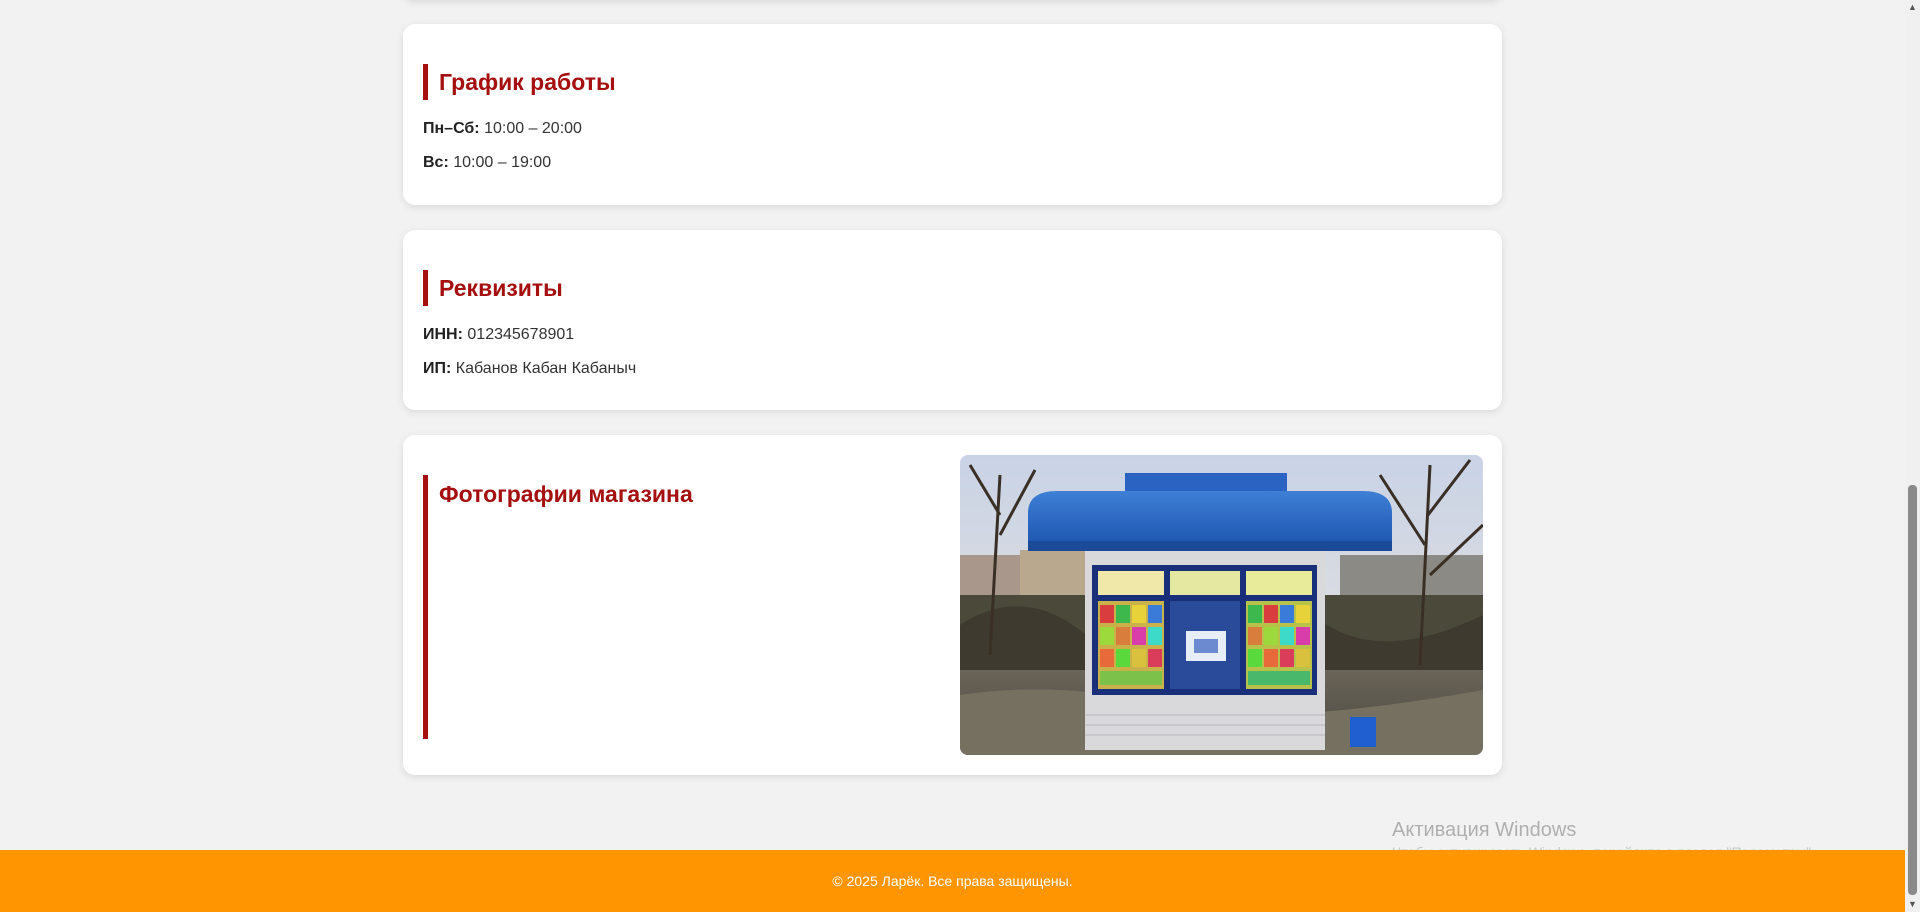 Image resolution: width=1920 pixels, height=912 pixels. Describe the element at coordinates (533, 128) in the screenshot. I see `schedule-weekdays-hours: 10:00 – 20:00` at that location.